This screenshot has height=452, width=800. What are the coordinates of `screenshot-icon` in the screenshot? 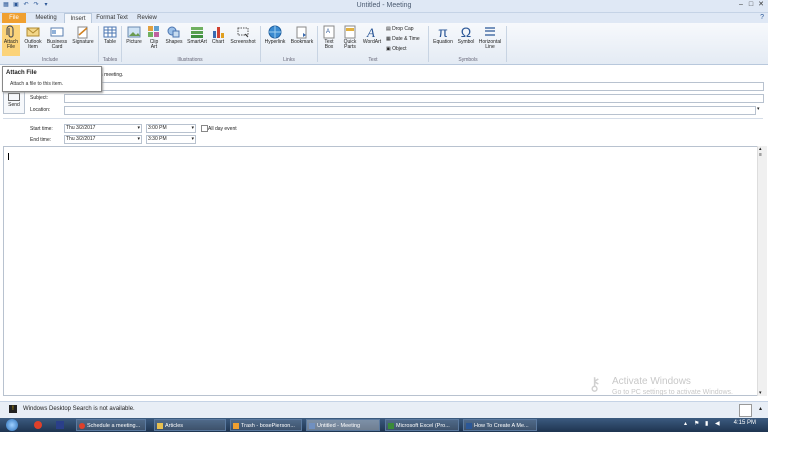 It's located at (243, 32).